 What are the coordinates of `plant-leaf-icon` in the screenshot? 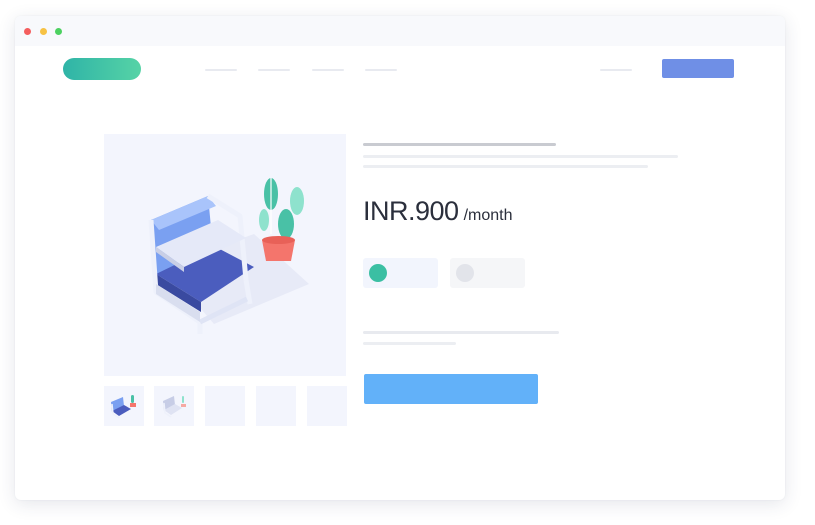 It's located at (281, 208).